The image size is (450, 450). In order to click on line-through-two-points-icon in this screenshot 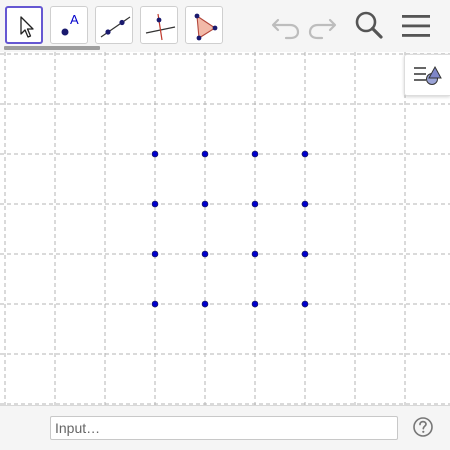, I will do `click(115, 27)`.